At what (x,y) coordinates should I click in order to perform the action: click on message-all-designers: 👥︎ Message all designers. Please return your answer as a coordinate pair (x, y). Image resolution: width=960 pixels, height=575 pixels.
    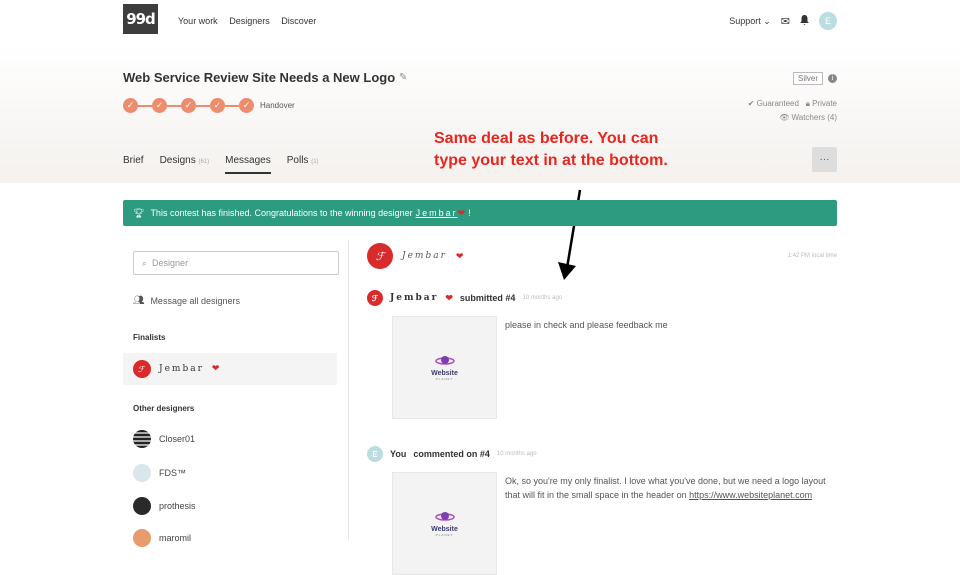
    Looking at the image, I should click on (186, 300).